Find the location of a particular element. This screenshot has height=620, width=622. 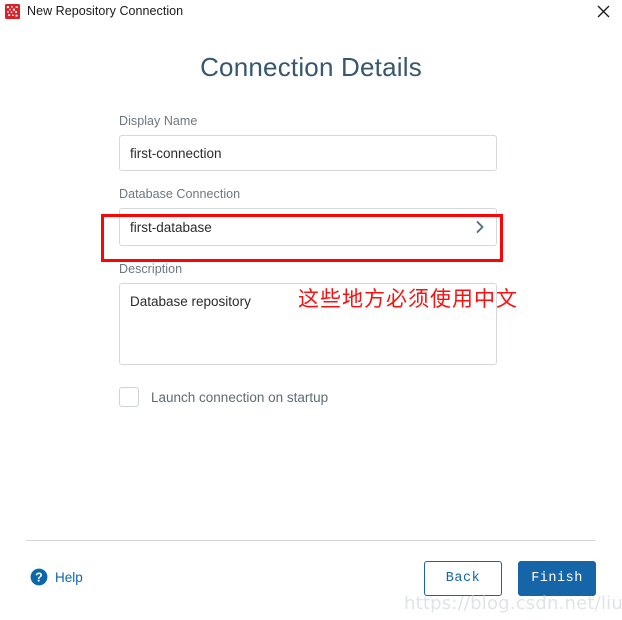

database-connection-label: Database Connection is located at coordinates (180, 194).